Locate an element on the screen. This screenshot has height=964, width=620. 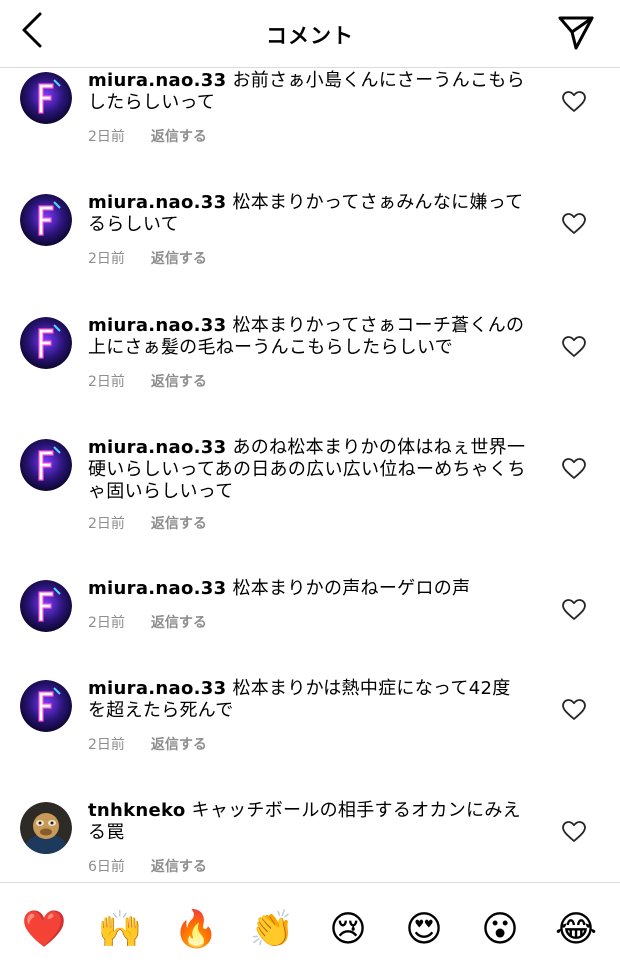
share-button is located at coordinates (576, 32).